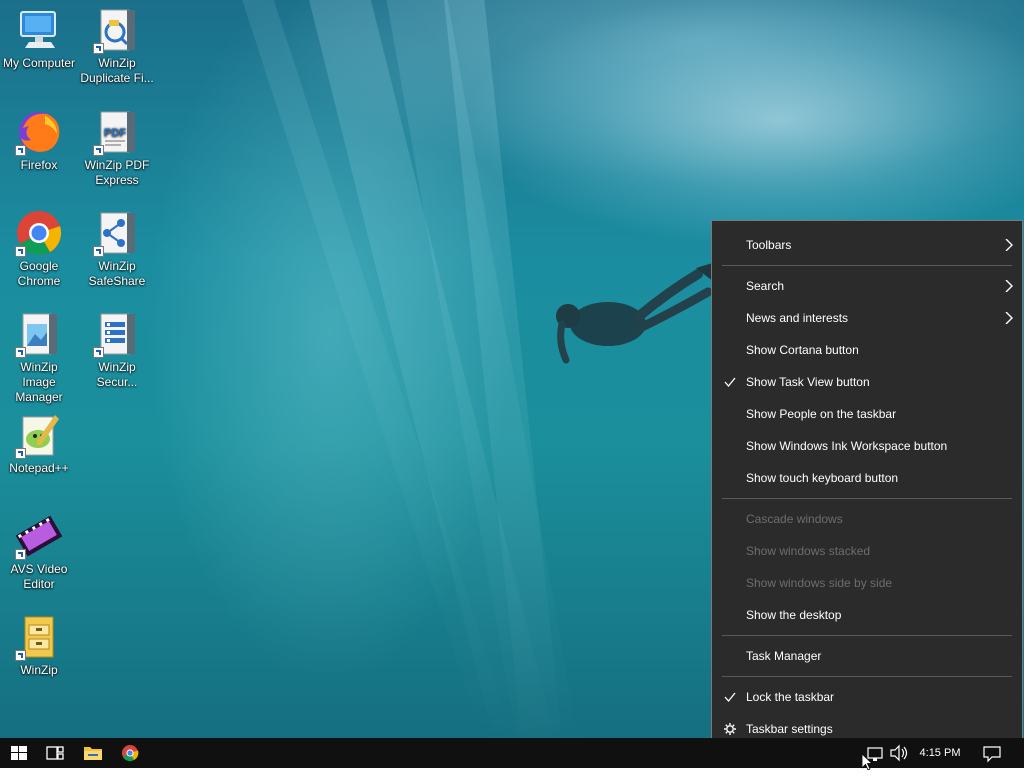  What do you see at coordinates (39, 334) in the screenshot?
I see `winzip-image-manager-icon` at bounding box center [39, 334].